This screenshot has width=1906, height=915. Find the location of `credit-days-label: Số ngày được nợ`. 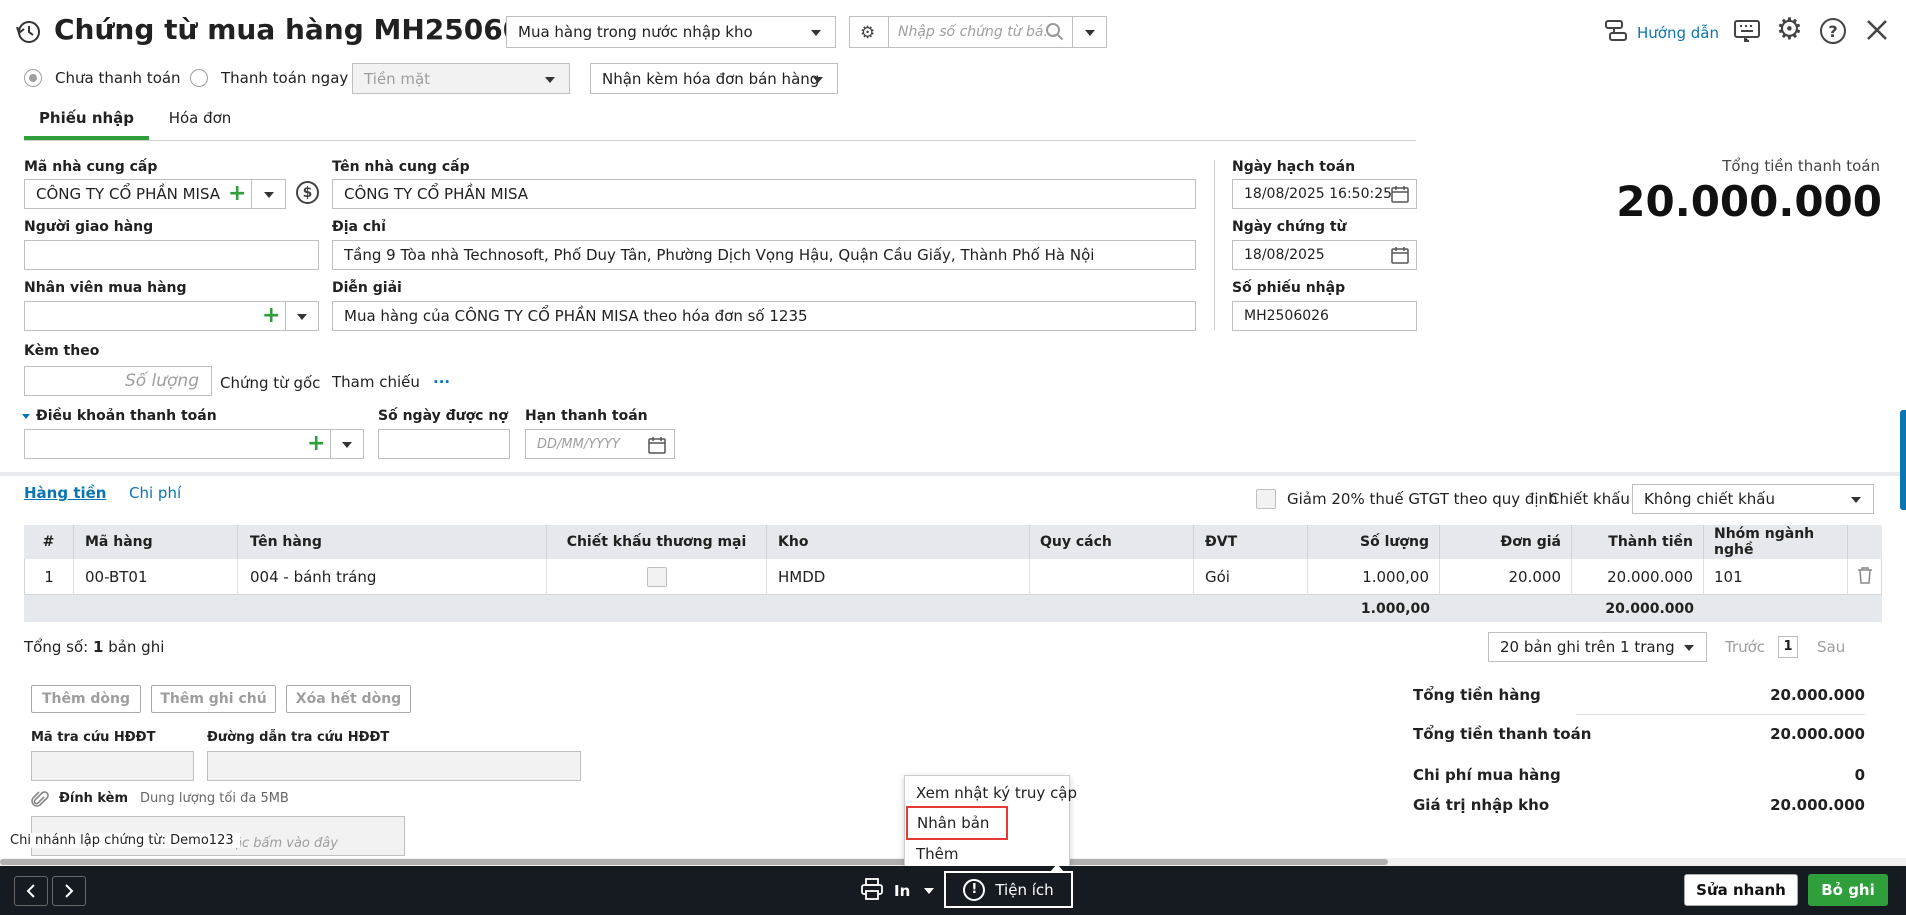

credit-days-label: Số ngày được nợ is located at coordinates (443, 416).